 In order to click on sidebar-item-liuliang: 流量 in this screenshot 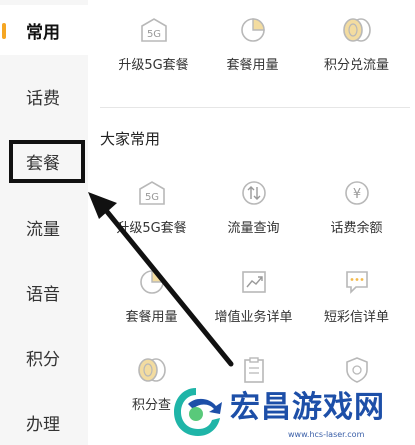, I will do `click(44, 227)`.